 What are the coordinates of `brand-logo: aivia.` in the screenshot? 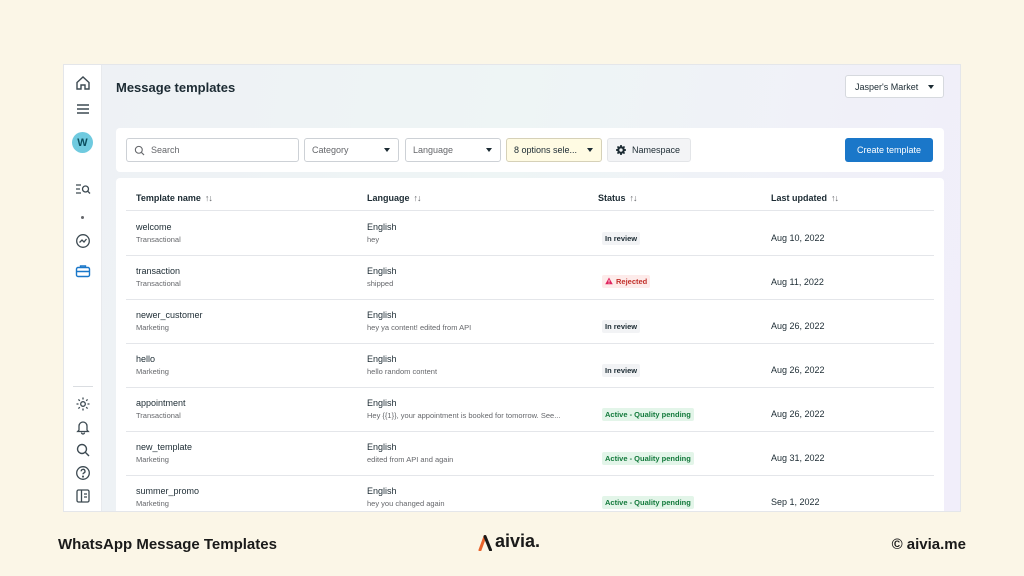 It's located at (509, 541).